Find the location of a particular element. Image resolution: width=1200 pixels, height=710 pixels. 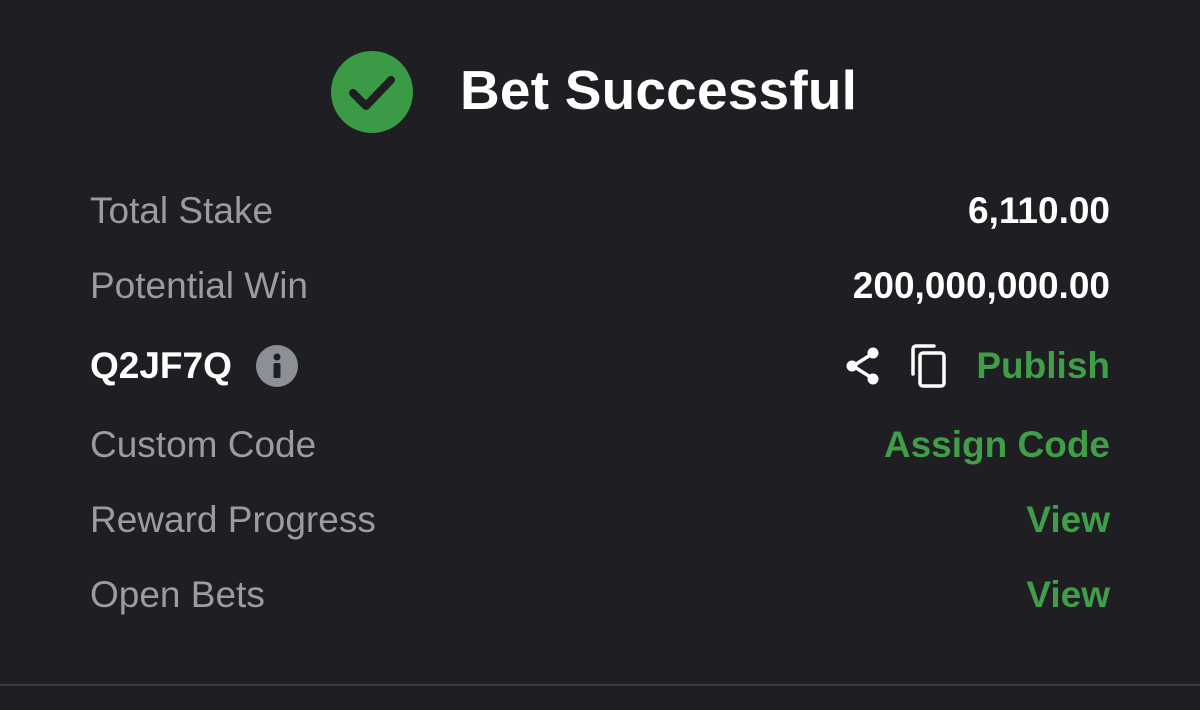

reward-progress-row: Reward Progress View is located at coordinates (600, 520).